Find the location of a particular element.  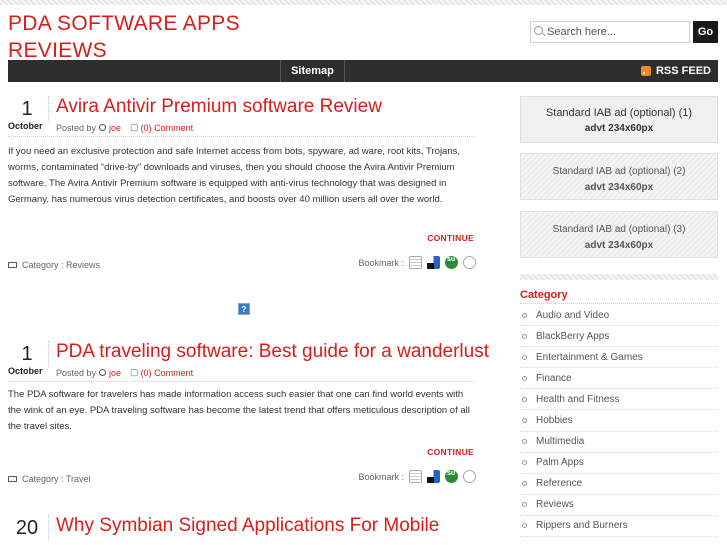

post-title-link: Avira Antivir Premium software Review is located at coordinates (219, 107).